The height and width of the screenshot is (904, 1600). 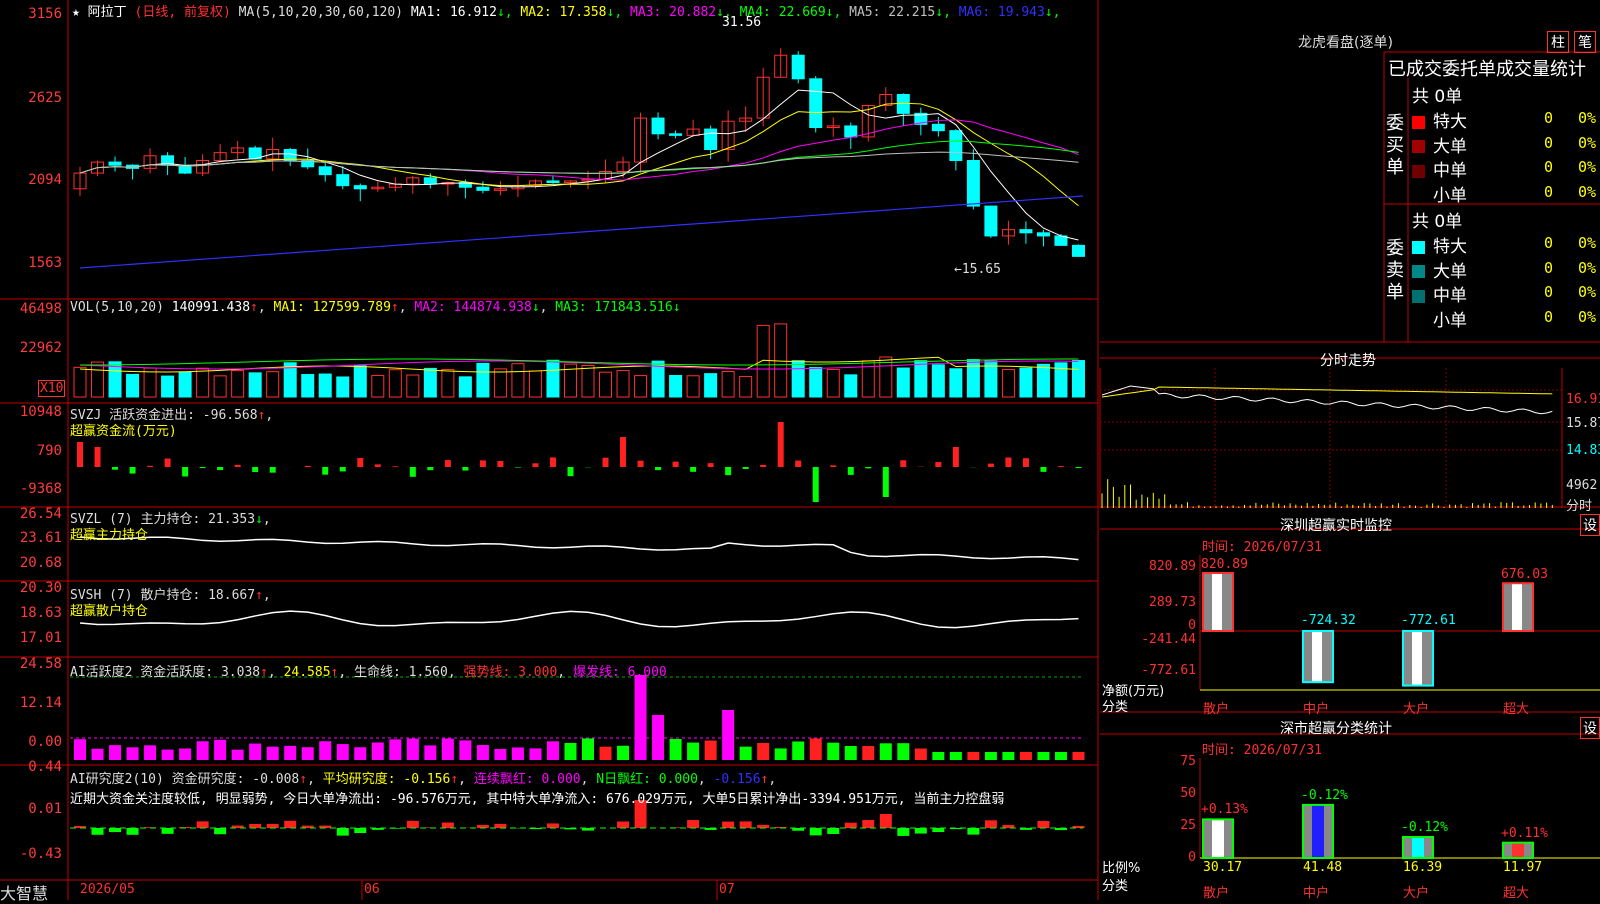 What do you see at coordinates (1590, 525) in the screenshot?
I see `sz-settings-button: 设` at bounding box center [1590, 525].